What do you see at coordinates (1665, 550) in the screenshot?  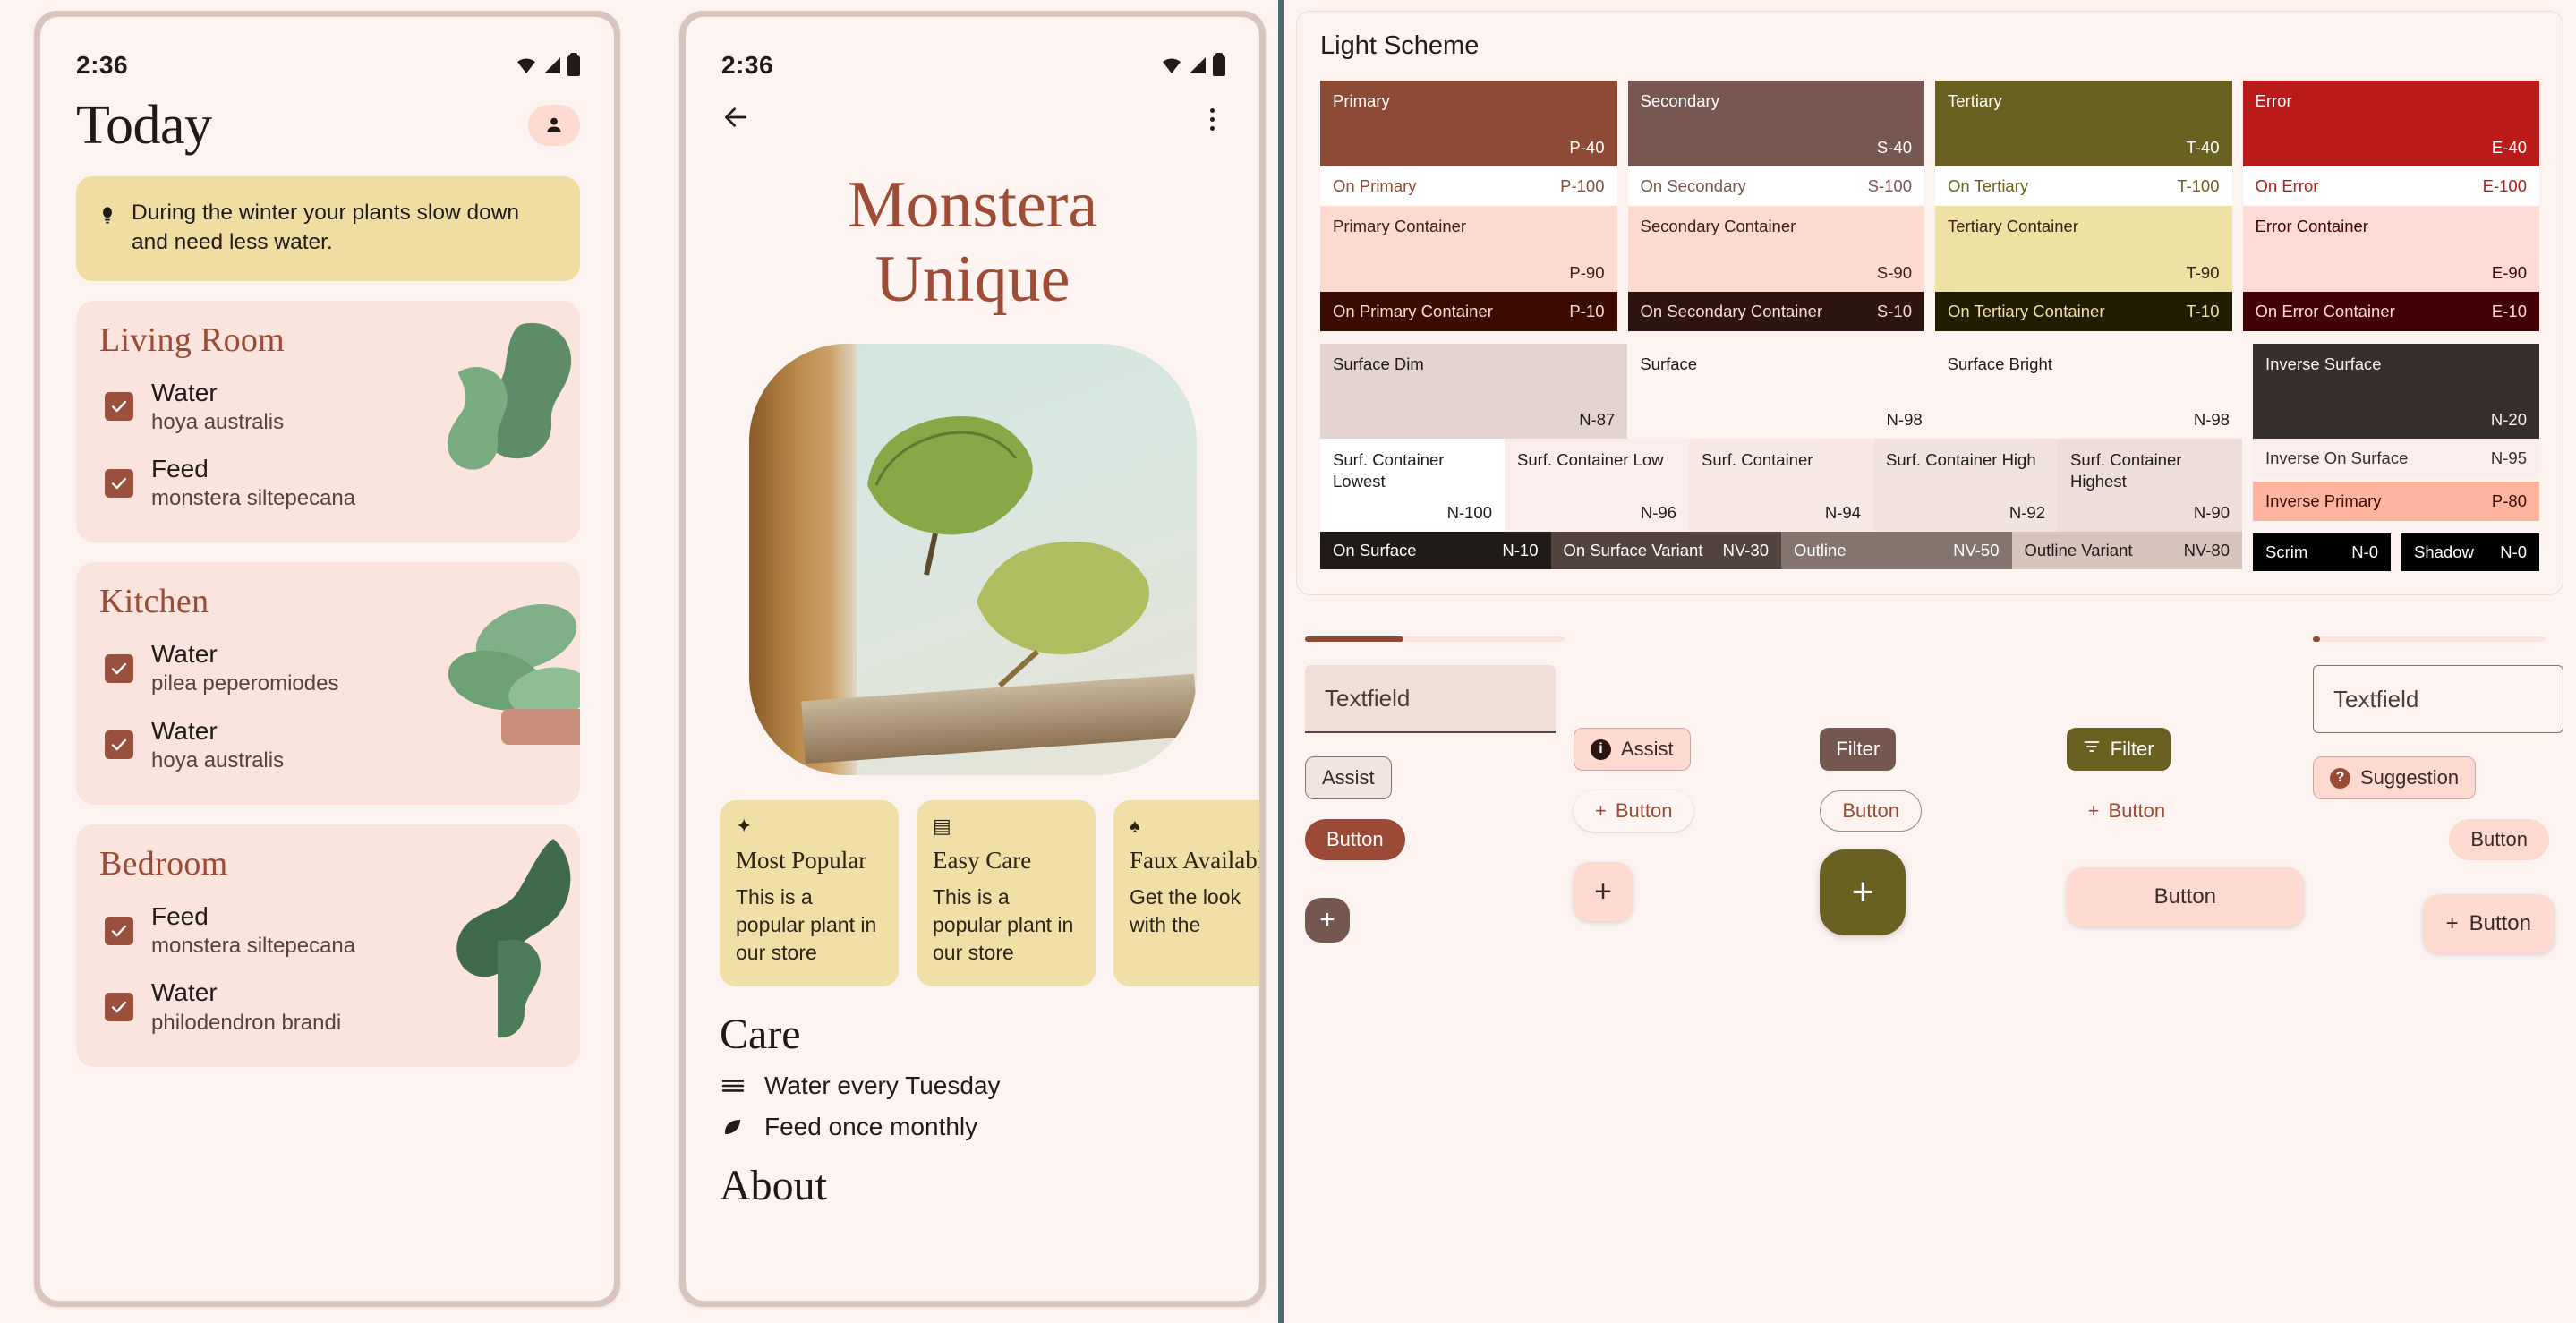 I see `swatch-on-surface-variant: On Surface Variant NV-30` at bounding box center [1665, 550].